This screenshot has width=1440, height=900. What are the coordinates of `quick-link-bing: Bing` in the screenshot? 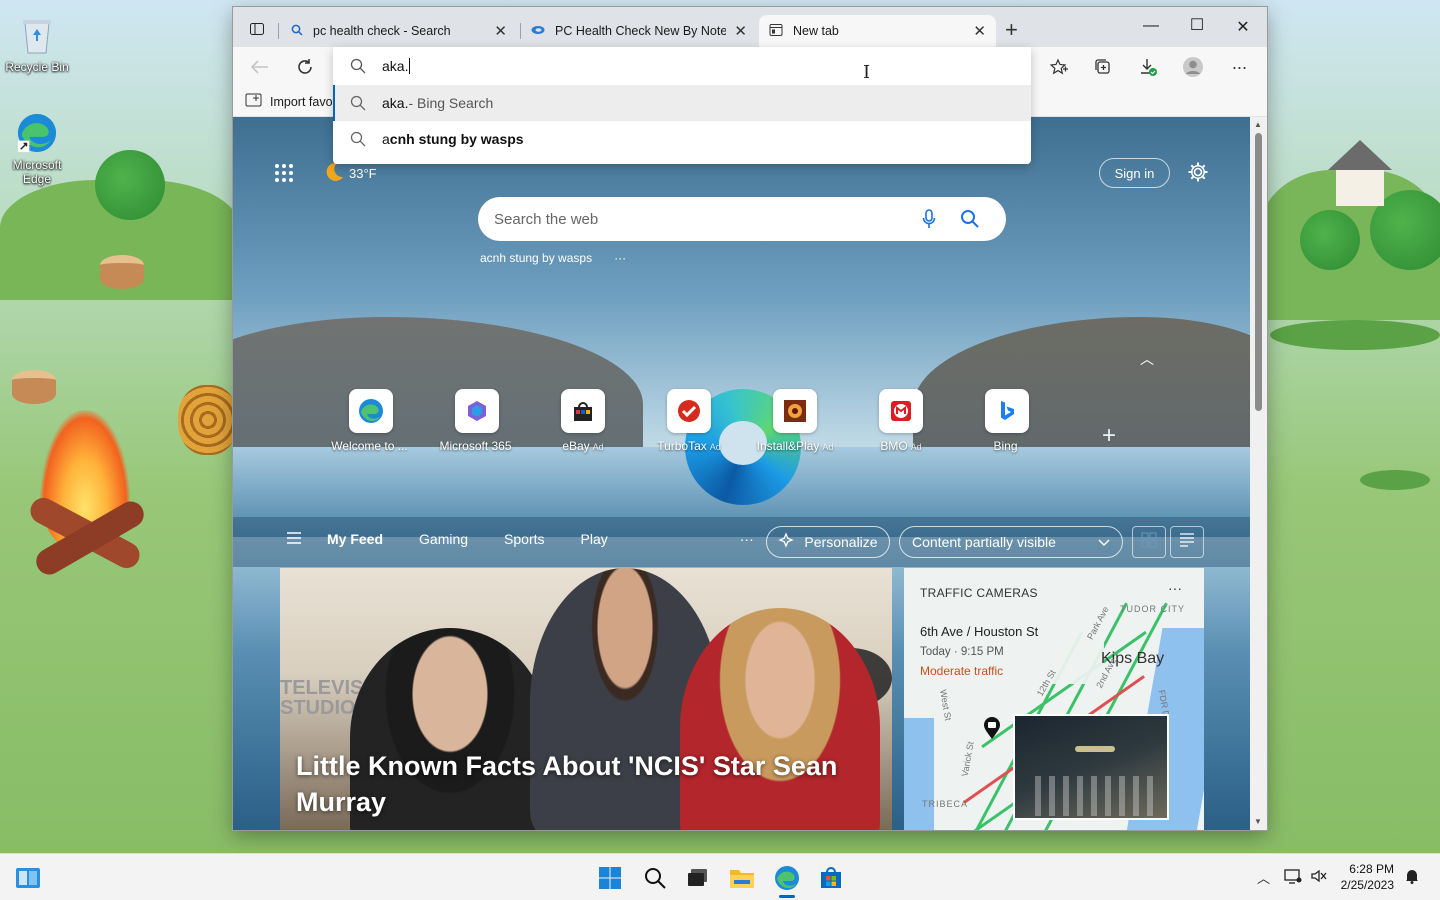 It's located at (1007, 421).